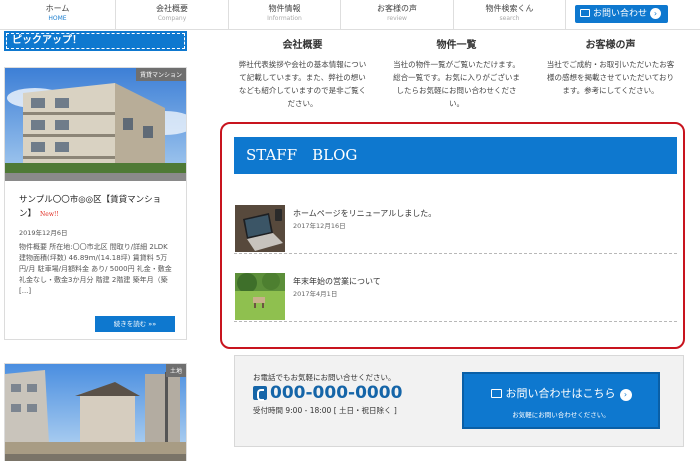 The width and height of the screenshot is (700, 461). Describe the element at coordinates (57, 18) in the screenshot. I see `nav-sublabel: HOME` at that location.